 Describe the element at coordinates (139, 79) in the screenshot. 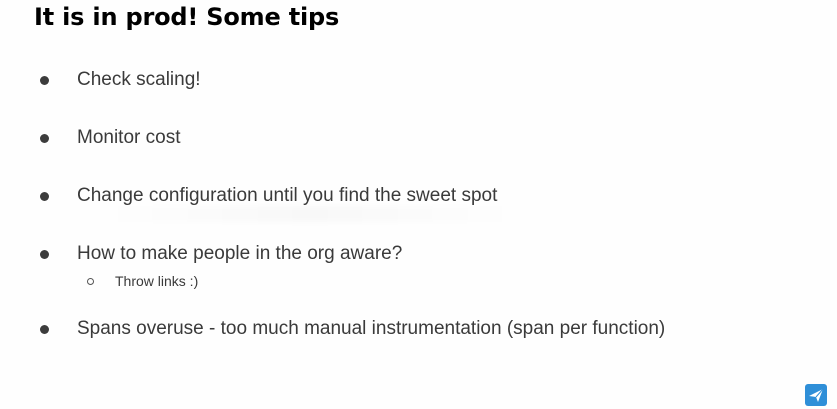

I see `bullet-text: Check scaling!` at that location.